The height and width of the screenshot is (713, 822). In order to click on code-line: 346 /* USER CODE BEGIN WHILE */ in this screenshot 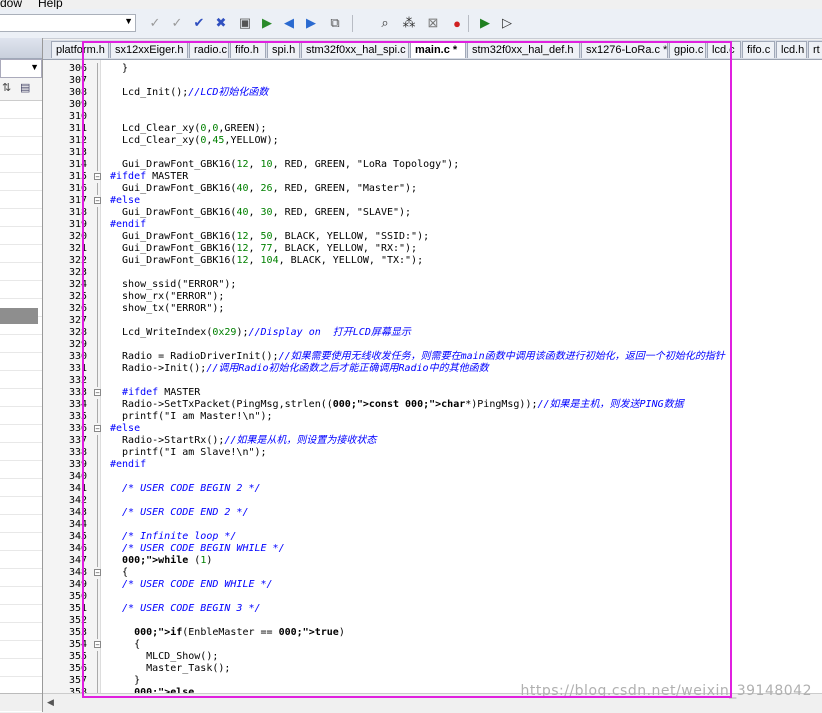, I will do `click(432, 549)`.